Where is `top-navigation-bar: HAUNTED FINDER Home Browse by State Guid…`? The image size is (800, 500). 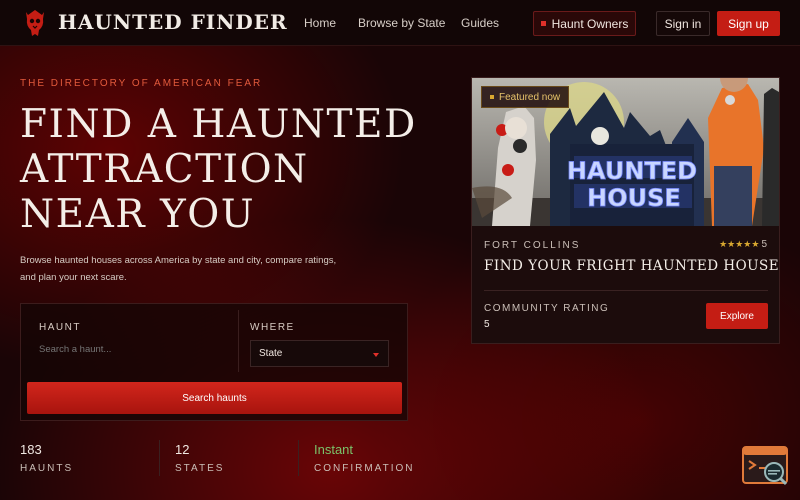
top-navigation-bar: HAUNTED FINDER Home Browse by State Guid… is located at coordinates (400, 23).